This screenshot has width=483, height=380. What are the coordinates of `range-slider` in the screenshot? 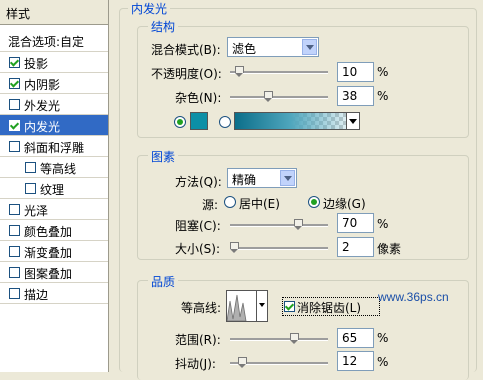 It's located at (279, 338).